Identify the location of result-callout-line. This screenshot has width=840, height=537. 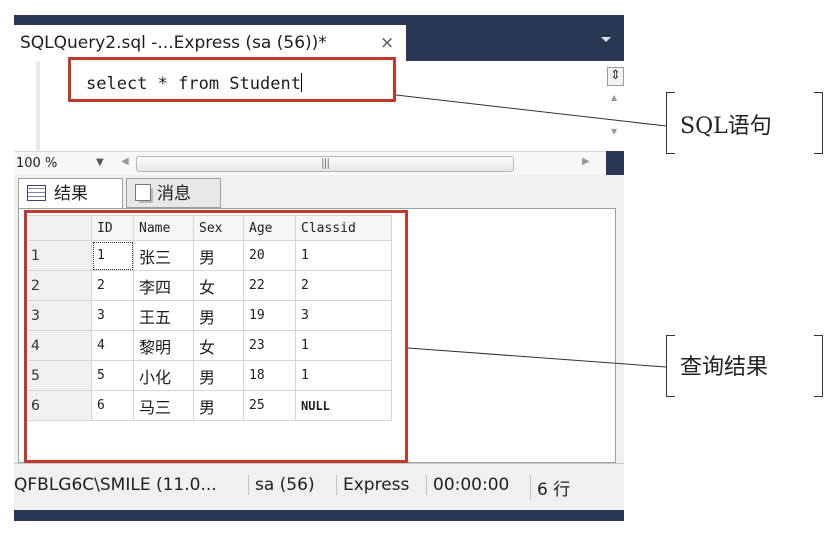
(537, 357).